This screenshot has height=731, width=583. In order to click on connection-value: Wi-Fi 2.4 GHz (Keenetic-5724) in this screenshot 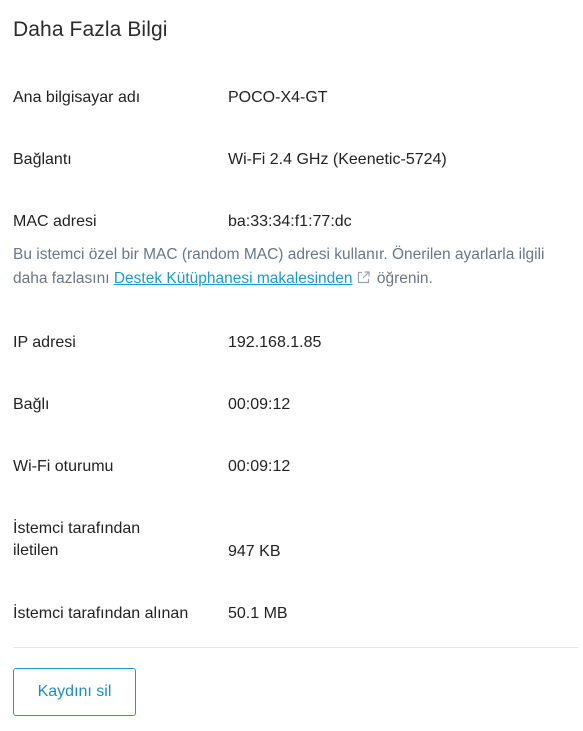, I will do `click(337, 159)`.